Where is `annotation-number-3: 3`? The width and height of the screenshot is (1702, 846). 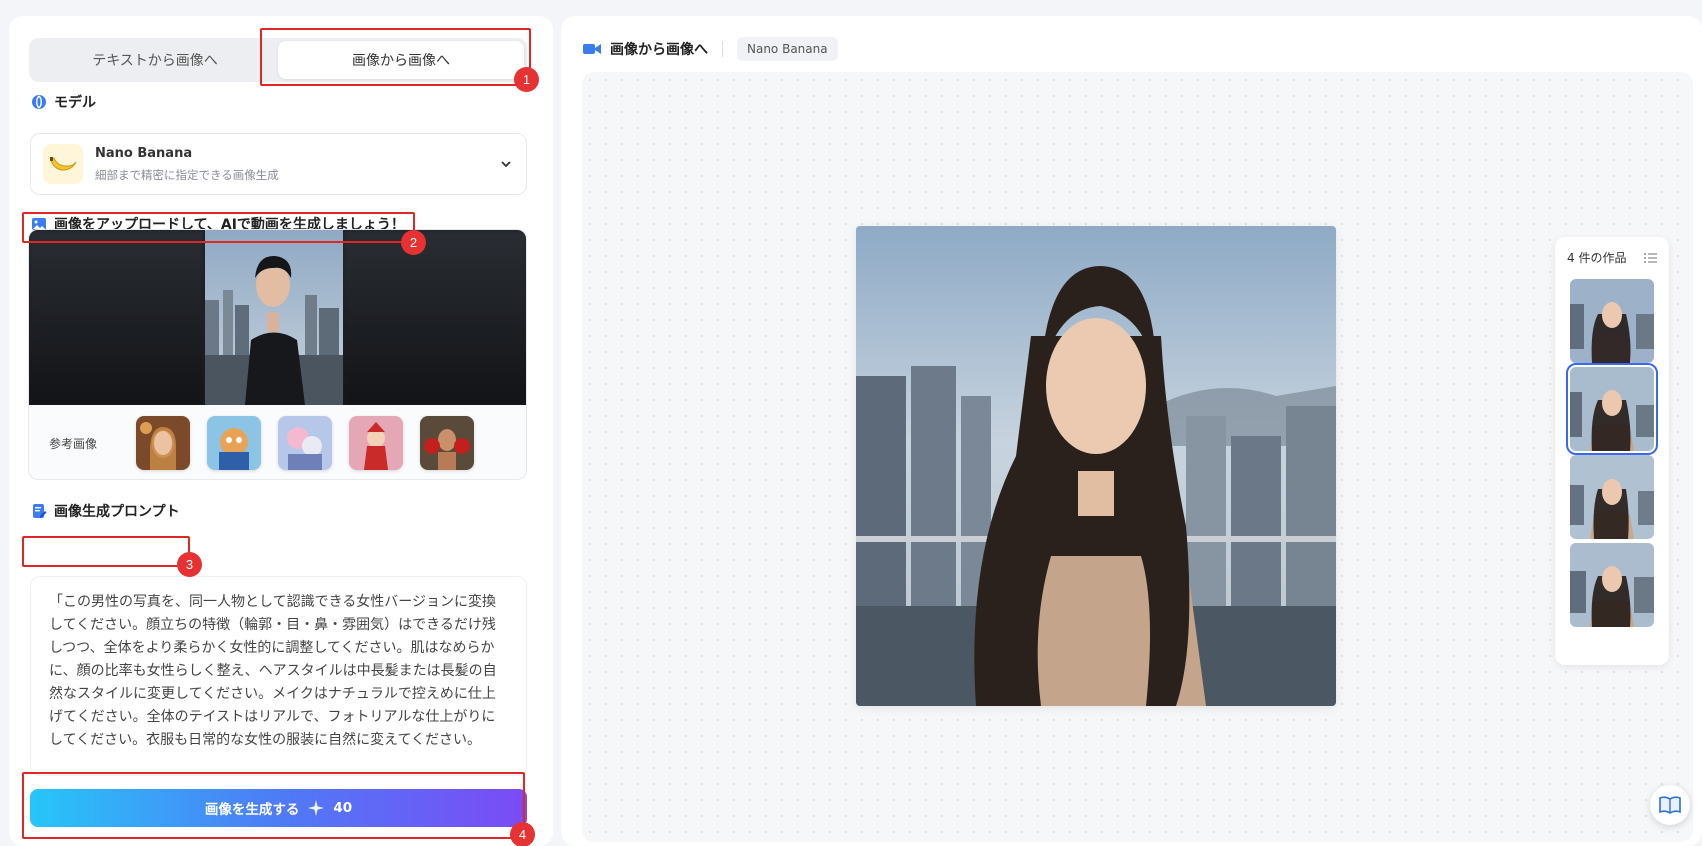 annotation-number-3: 3 is located at coordinates (189, 564).